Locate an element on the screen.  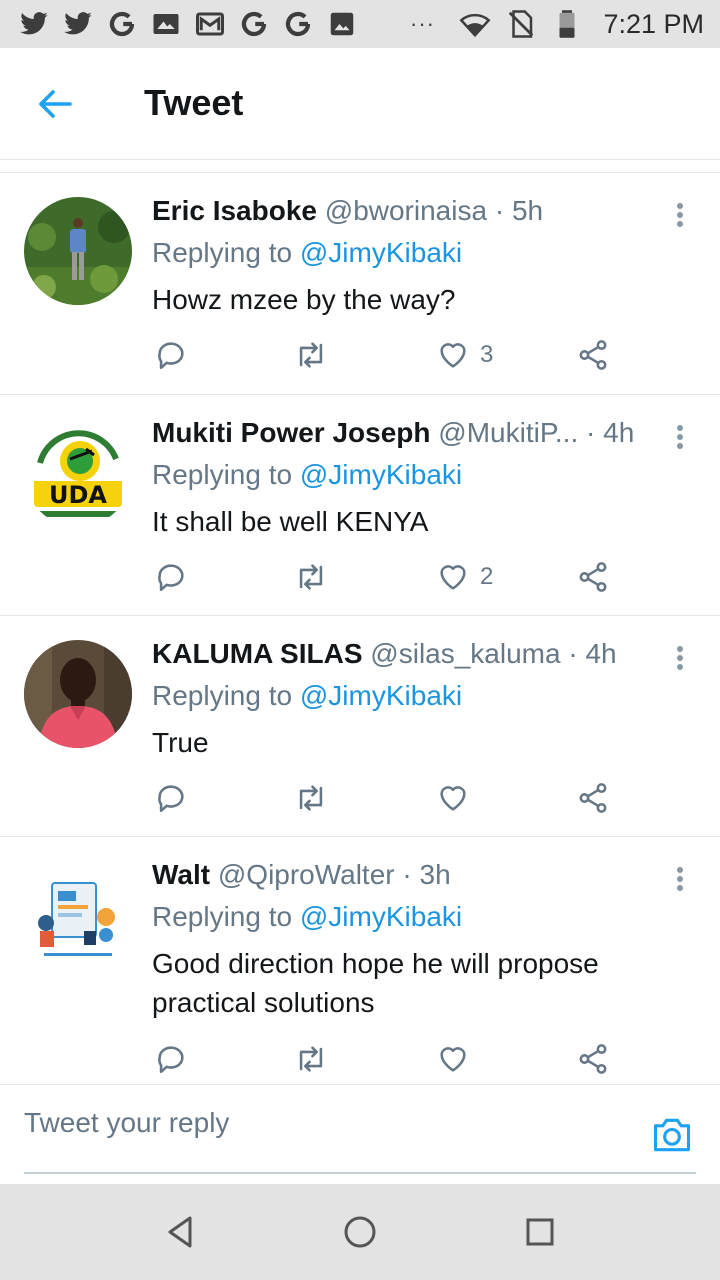
author-handle: @bworinaisa is located at coordinates (406, 210).